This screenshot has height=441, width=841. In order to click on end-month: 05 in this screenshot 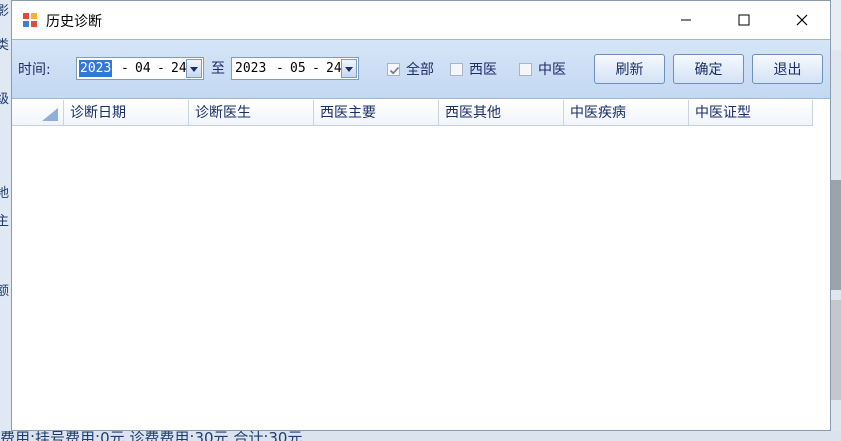, I will do `click(298, 68)`.